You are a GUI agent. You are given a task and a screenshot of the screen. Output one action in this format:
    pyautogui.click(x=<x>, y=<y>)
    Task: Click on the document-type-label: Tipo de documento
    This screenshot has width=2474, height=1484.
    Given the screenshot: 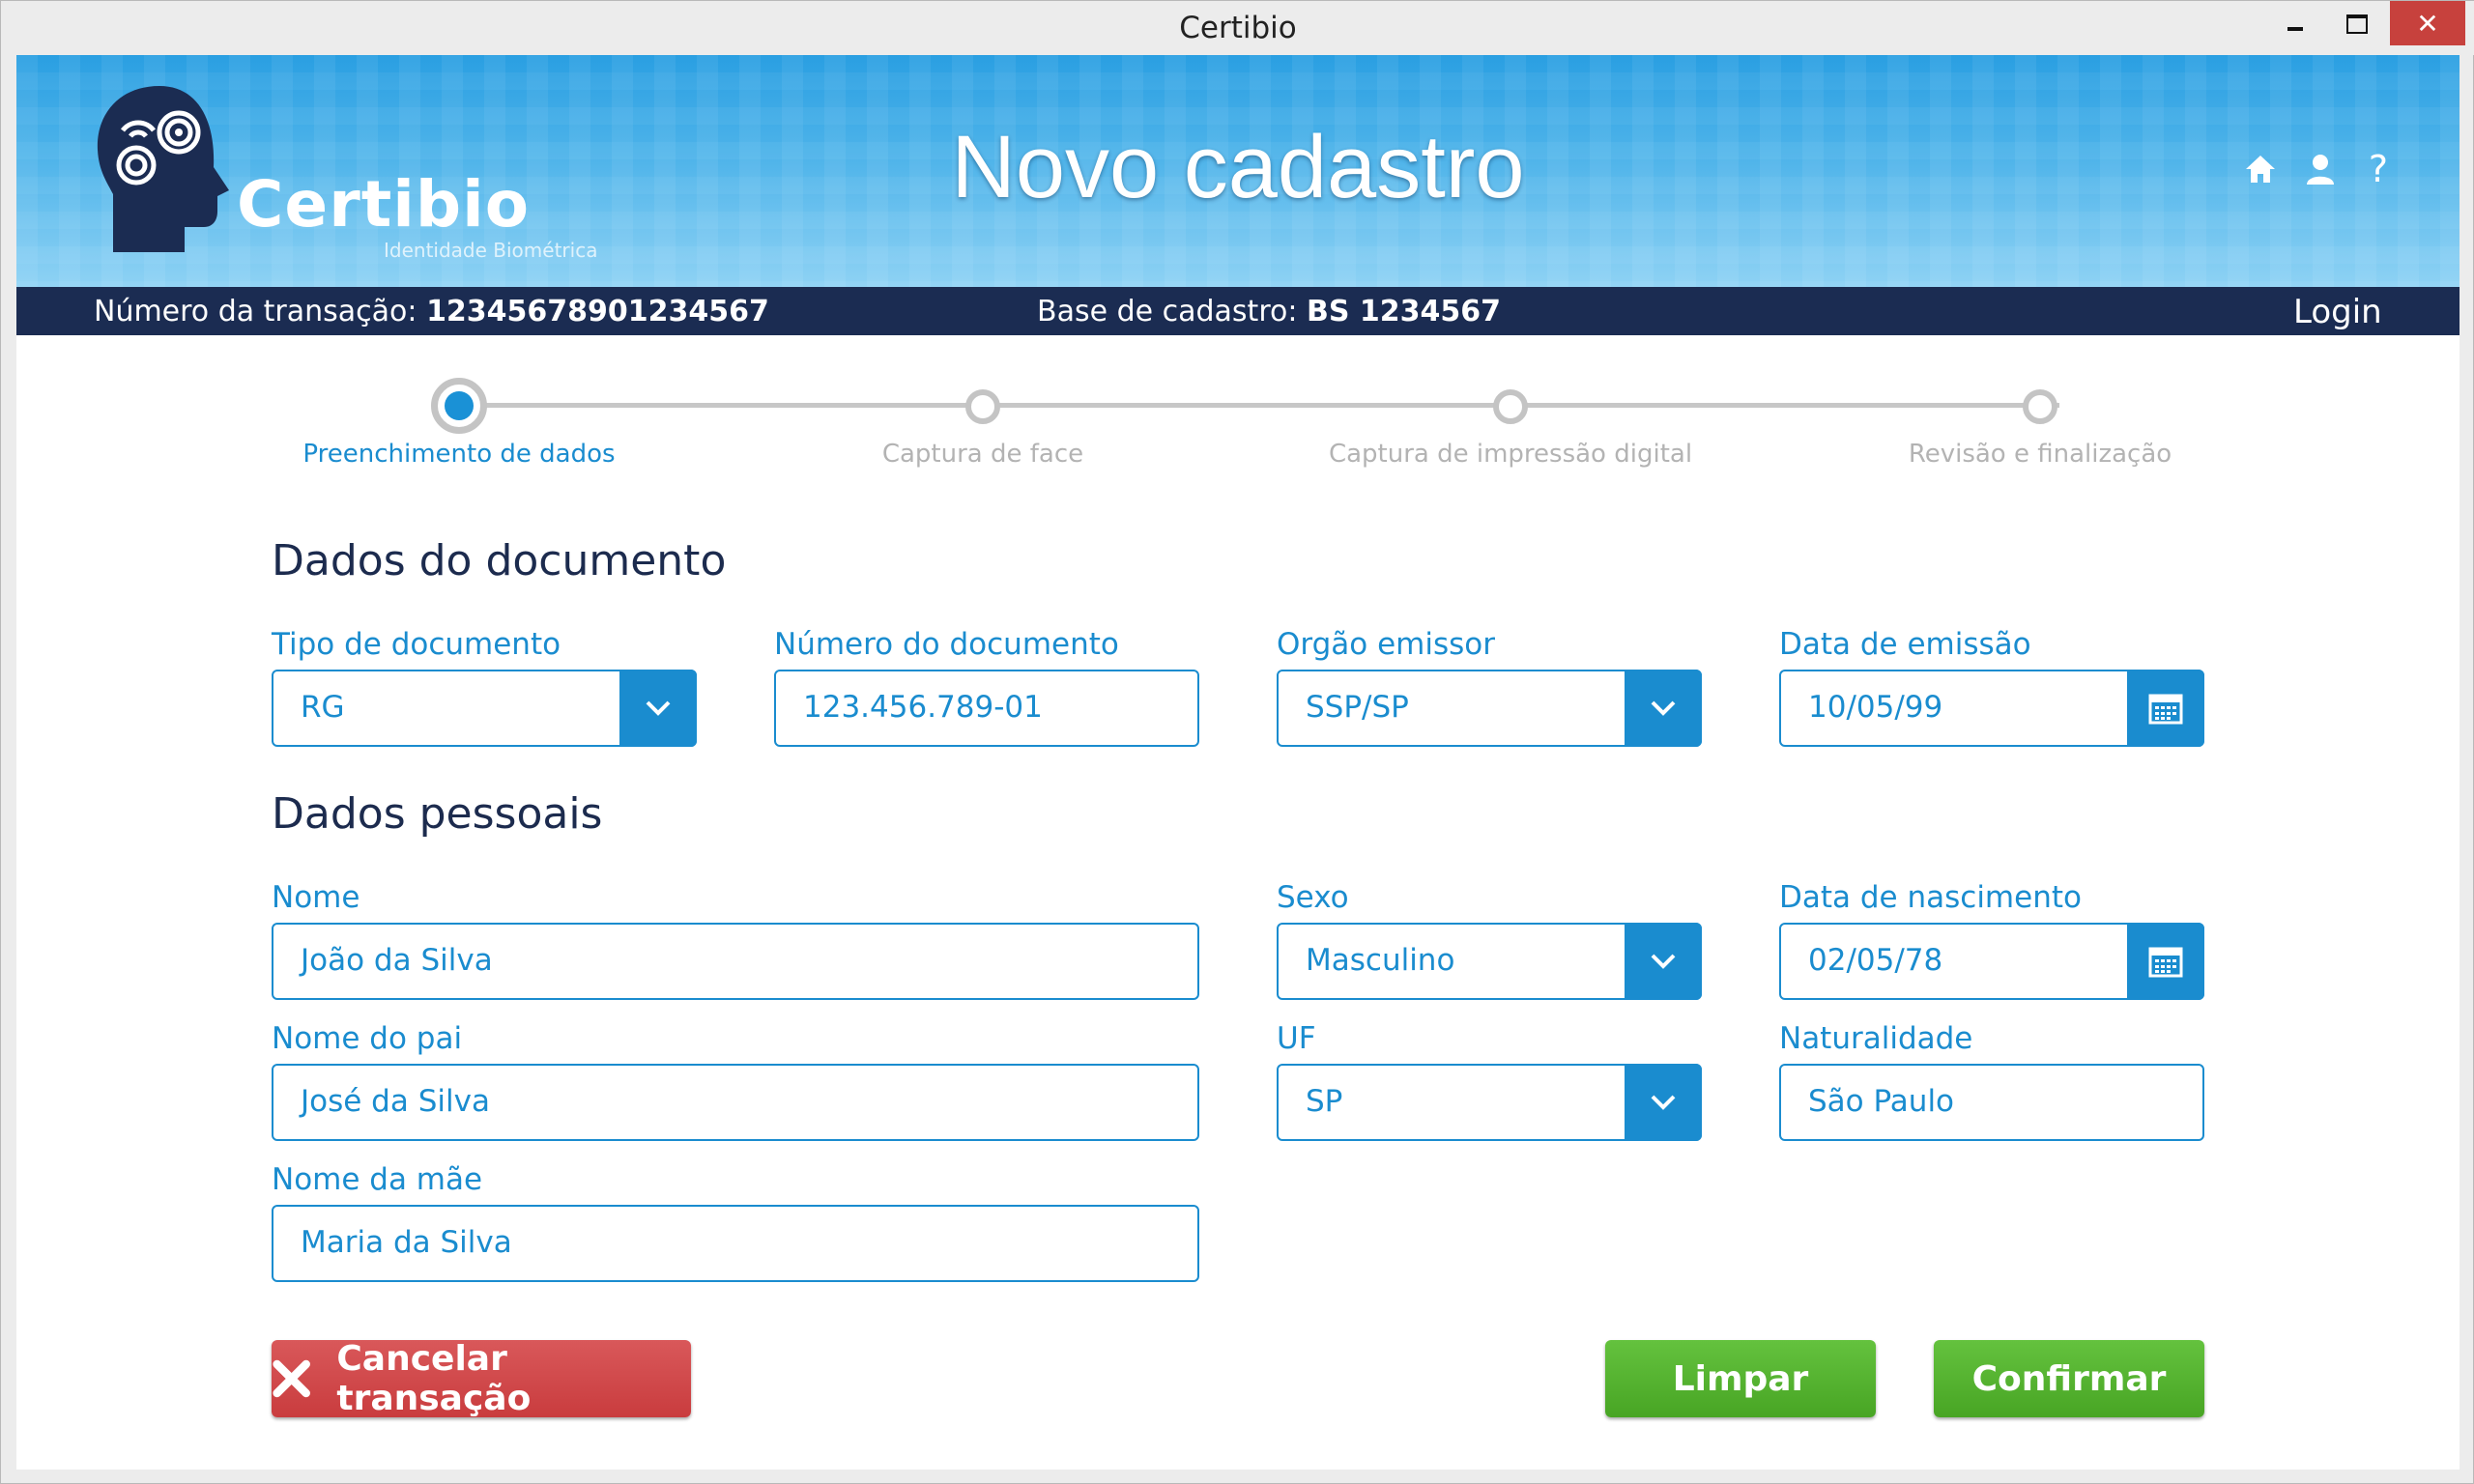 What is the action you would take?
    pyautogui.click(x=416, y=644)
    